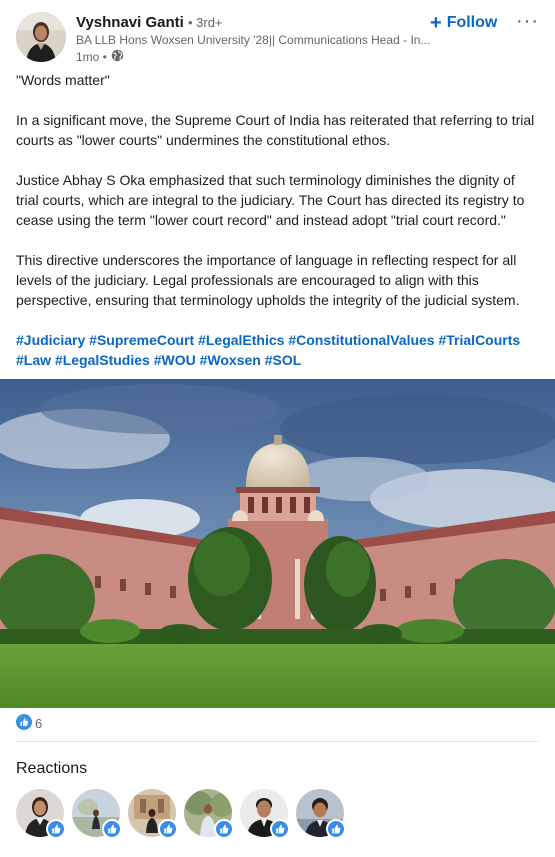 Image resolution: width=555 pixels, height=857 pixels. I want to click on social-counts: 6, so click(29, 723).